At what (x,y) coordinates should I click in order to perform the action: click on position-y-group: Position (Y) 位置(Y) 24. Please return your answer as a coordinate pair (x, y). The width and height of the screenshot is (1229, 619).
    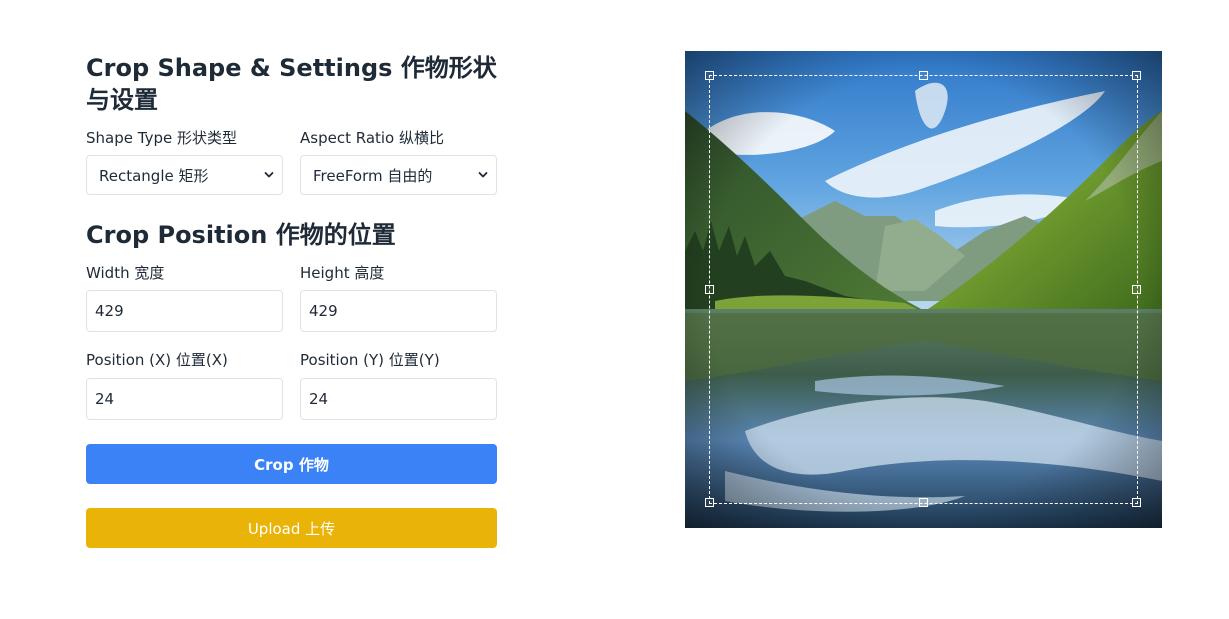
    Looking at the image, I should click on (398, 385).